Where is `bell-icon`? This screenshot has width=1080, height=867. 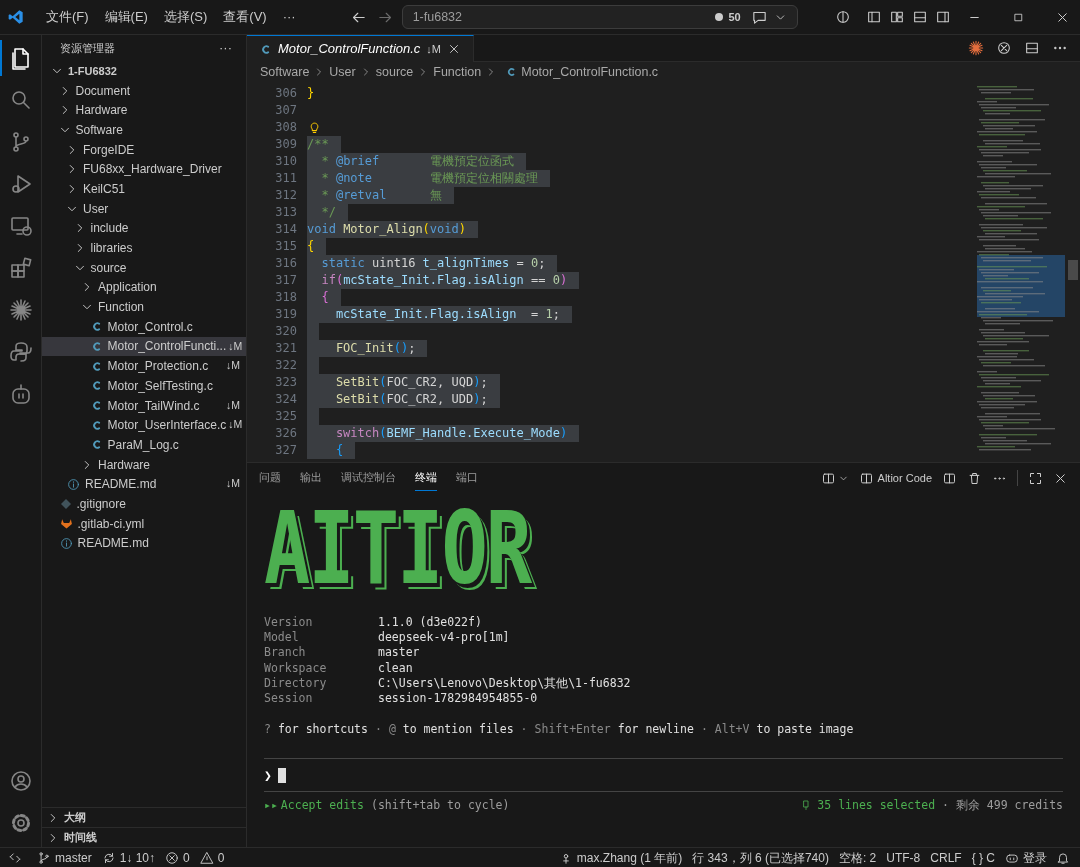
bell-icon is located at coordinates (1063, 857).